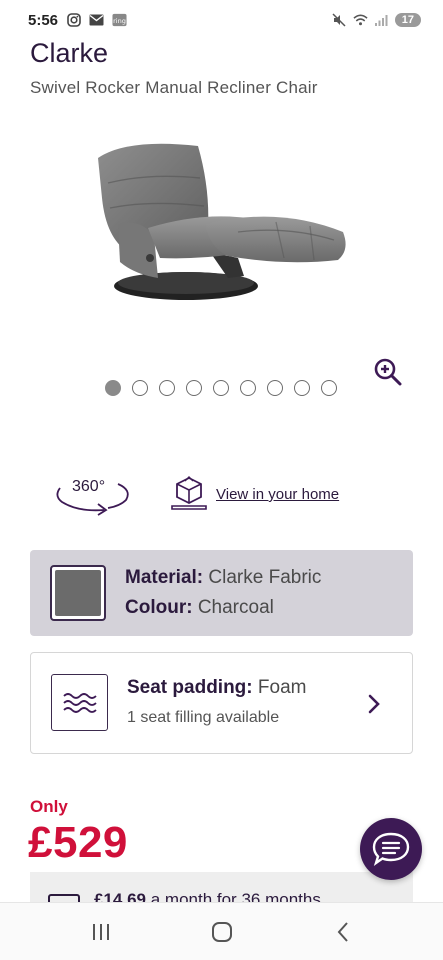  I want to click on material-line: Material: Clarke Fabric, so click(223, 578).